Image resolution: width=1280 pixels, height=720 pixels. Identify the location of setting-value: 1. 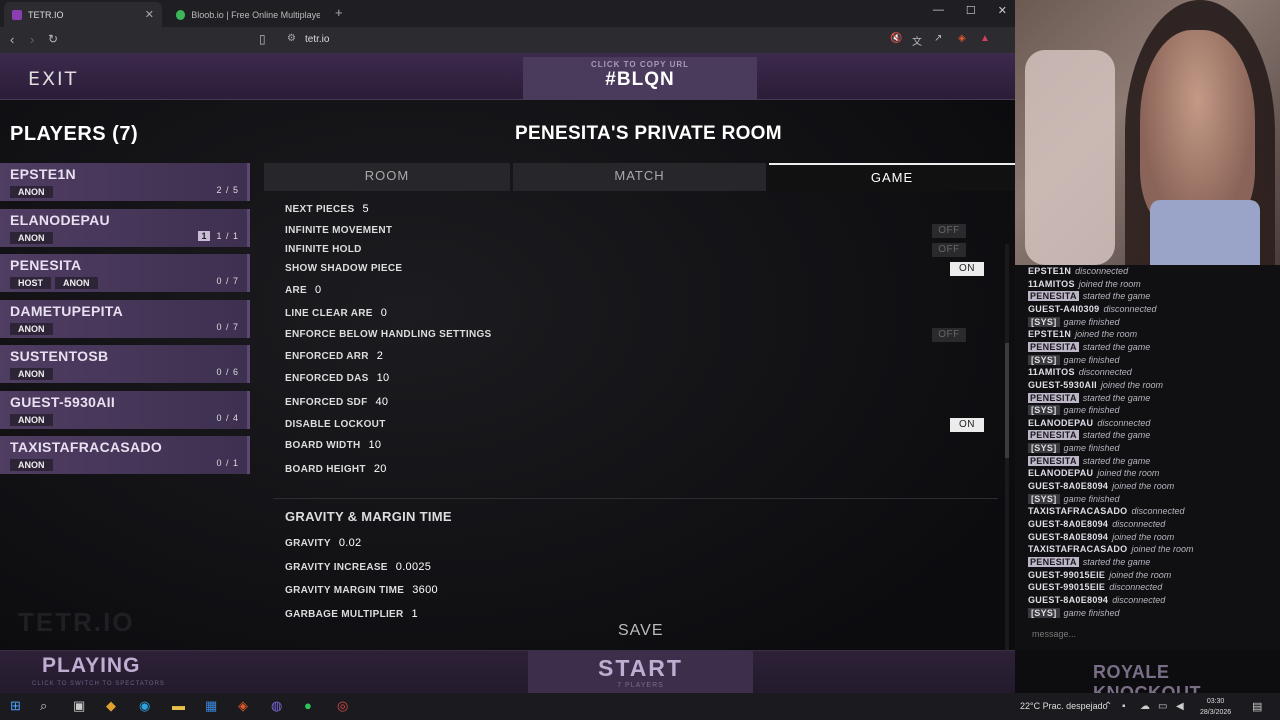
(415, 612).